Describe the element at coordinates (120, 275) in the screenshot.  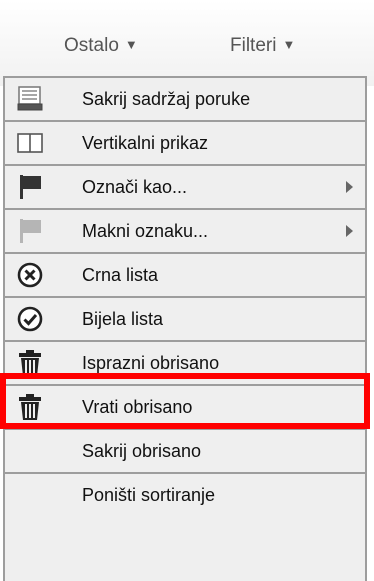
I see `menu-item-label: Crna lista` at that location.